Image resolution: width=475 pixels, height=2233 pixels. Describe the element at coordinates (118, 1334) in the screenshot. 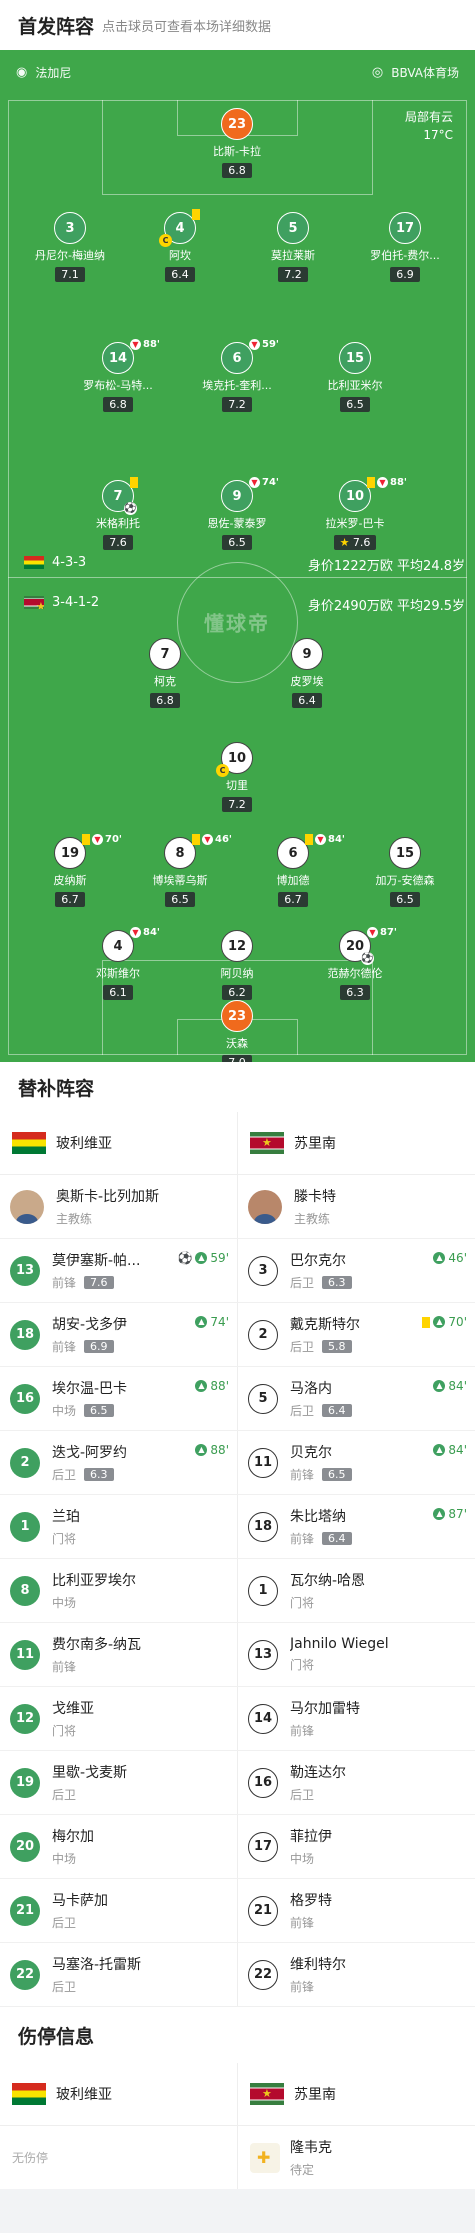

I see `sub-player: 18 胡安-戈多伊 前锋 6.9 ▲ 74'` at that location.